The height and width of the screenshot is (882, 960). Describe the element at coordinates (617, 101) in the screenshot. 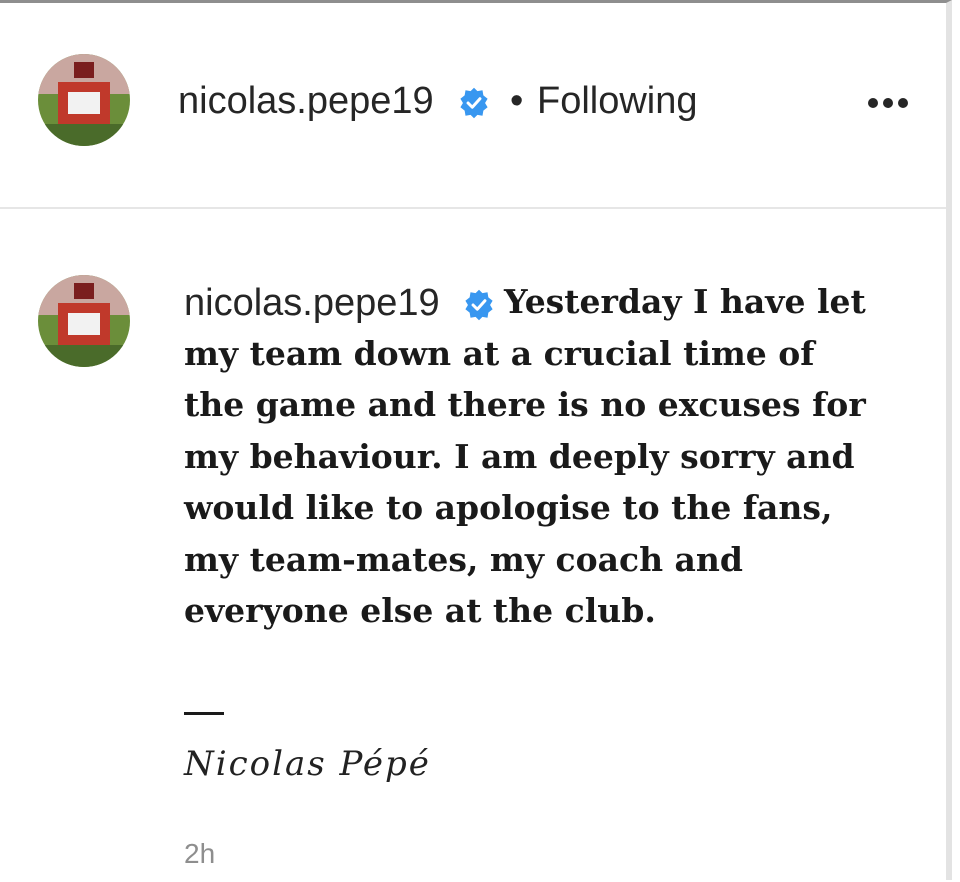

I see `following-button: Following` at that location.